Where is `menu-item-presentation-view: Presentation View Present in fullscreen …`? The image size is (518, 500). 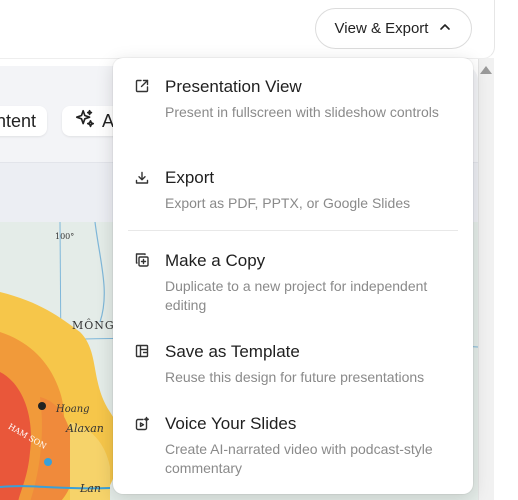
menu-item-presentation-view: Presentation View Present in fullscreen … is located at coordinates (293, 103).